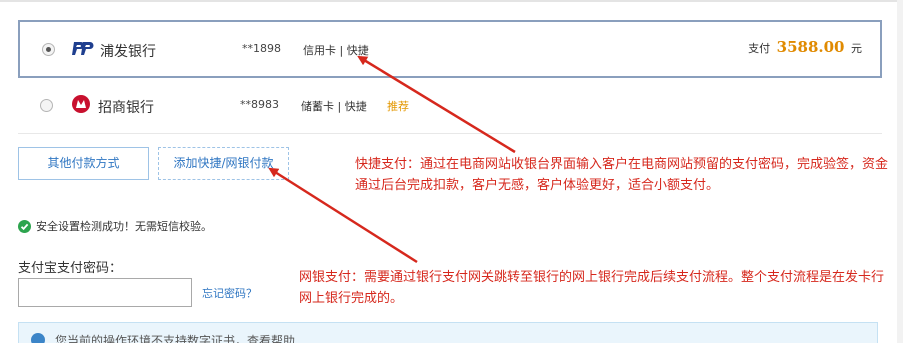 This screenshot has height=343, width=903. I want to click on security-check-text: 安全设置检测成功！无需短信校验。, so click(124, 226).